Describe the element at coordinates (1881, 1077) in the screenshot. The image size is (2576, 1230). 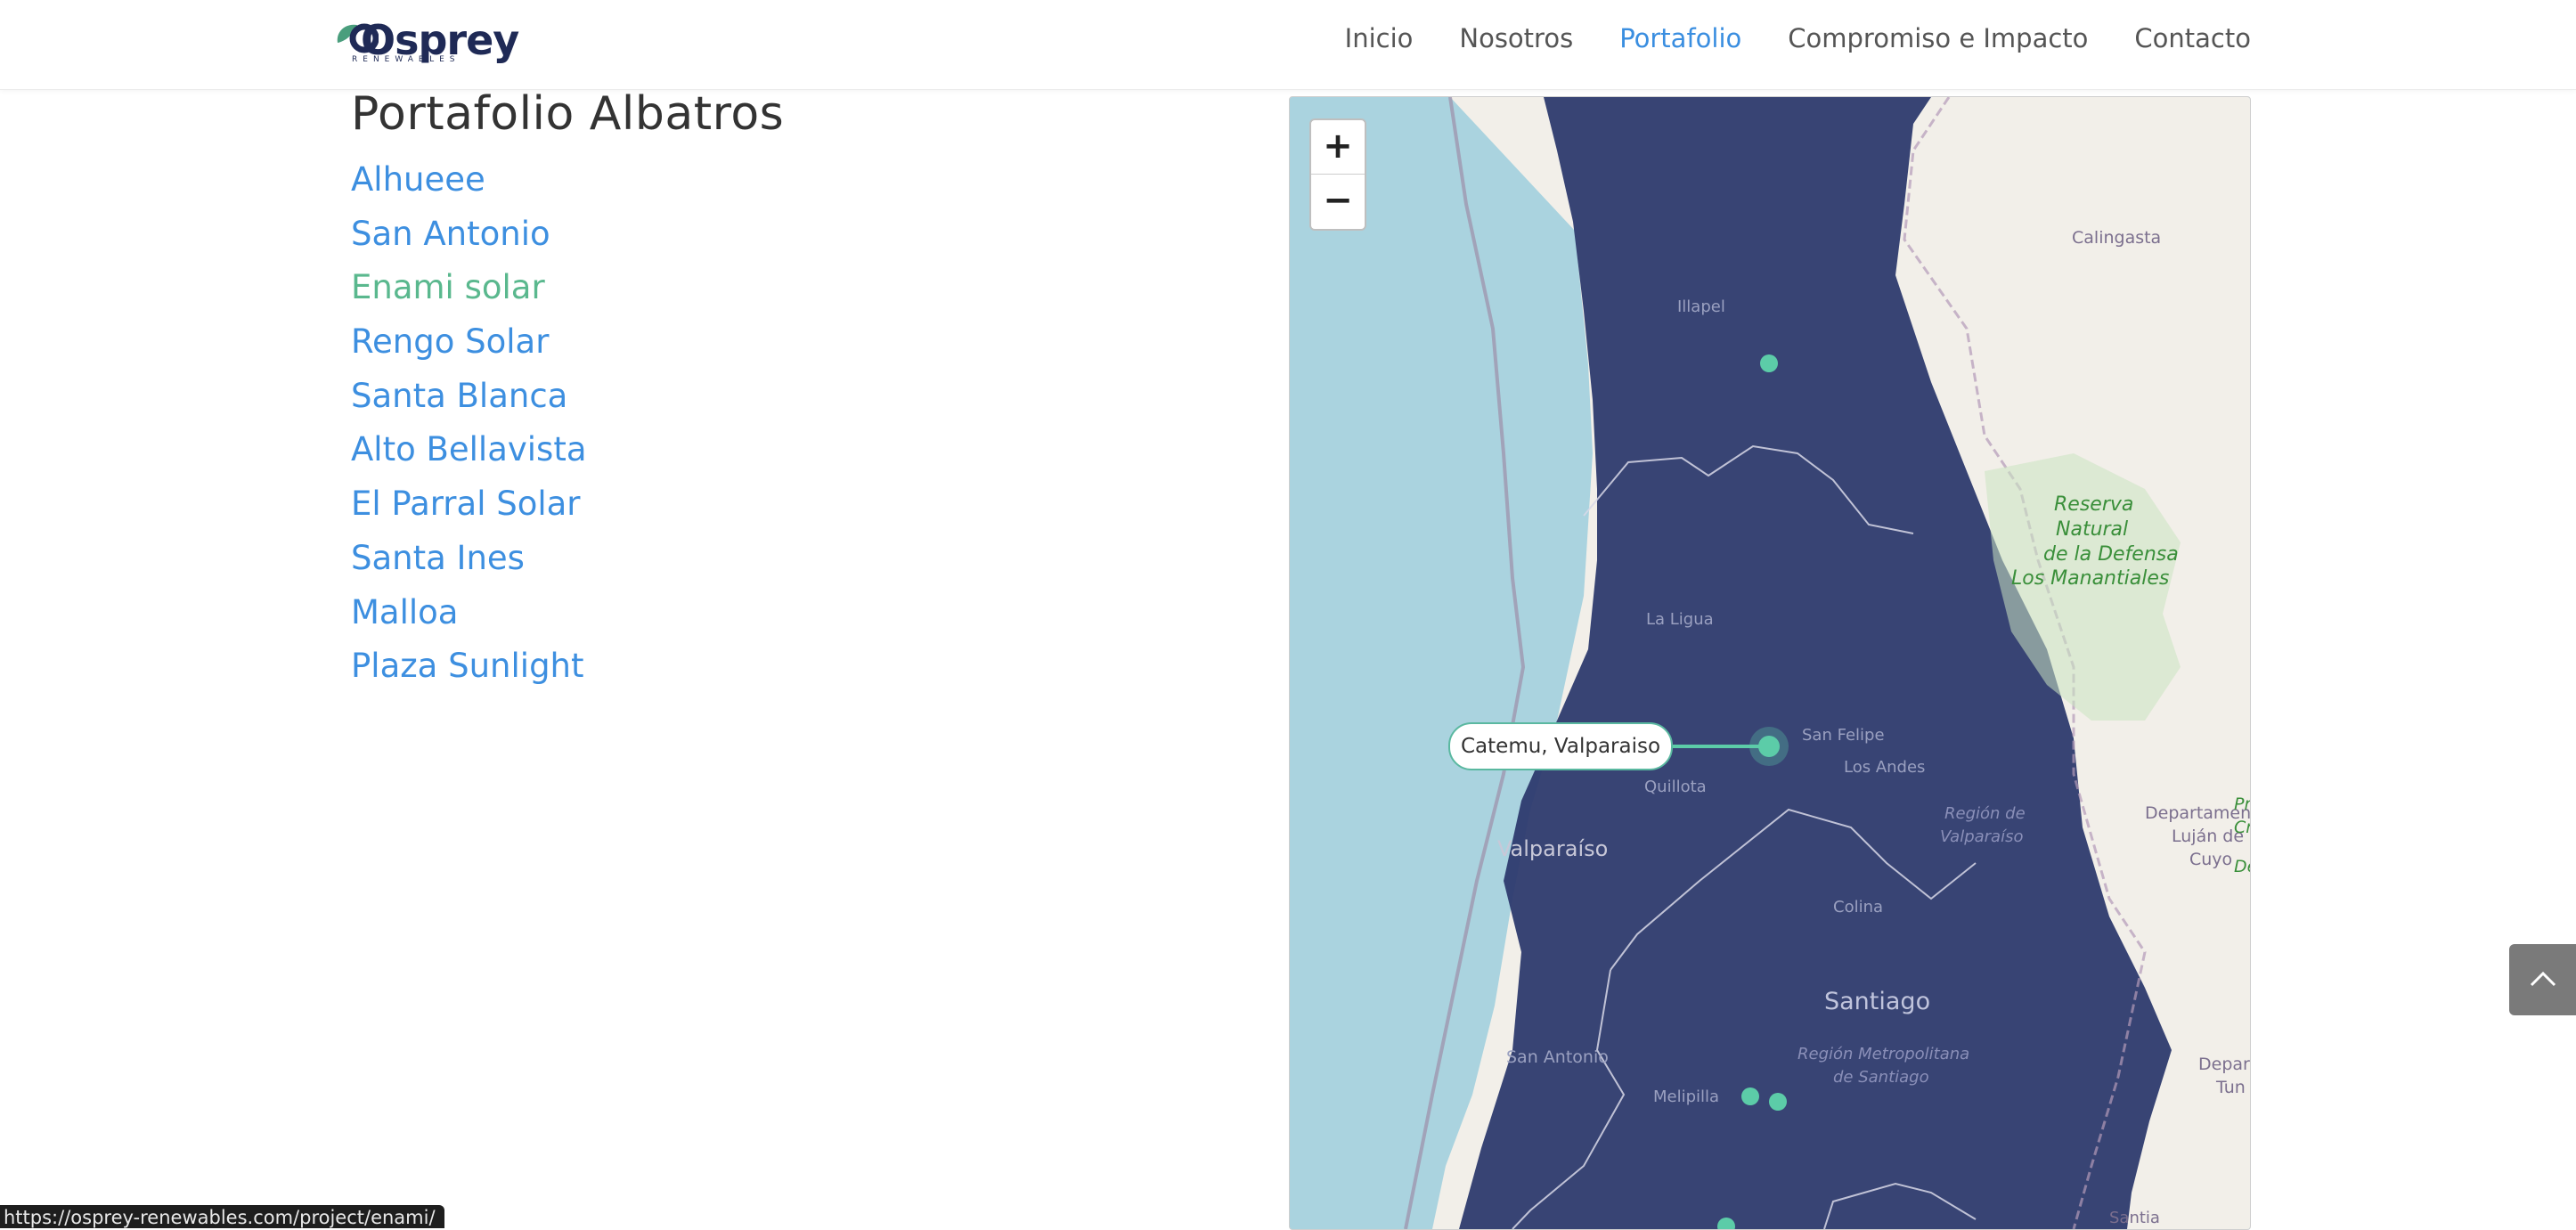
I see `map-label-de-santiago: de Santiago` at that location.